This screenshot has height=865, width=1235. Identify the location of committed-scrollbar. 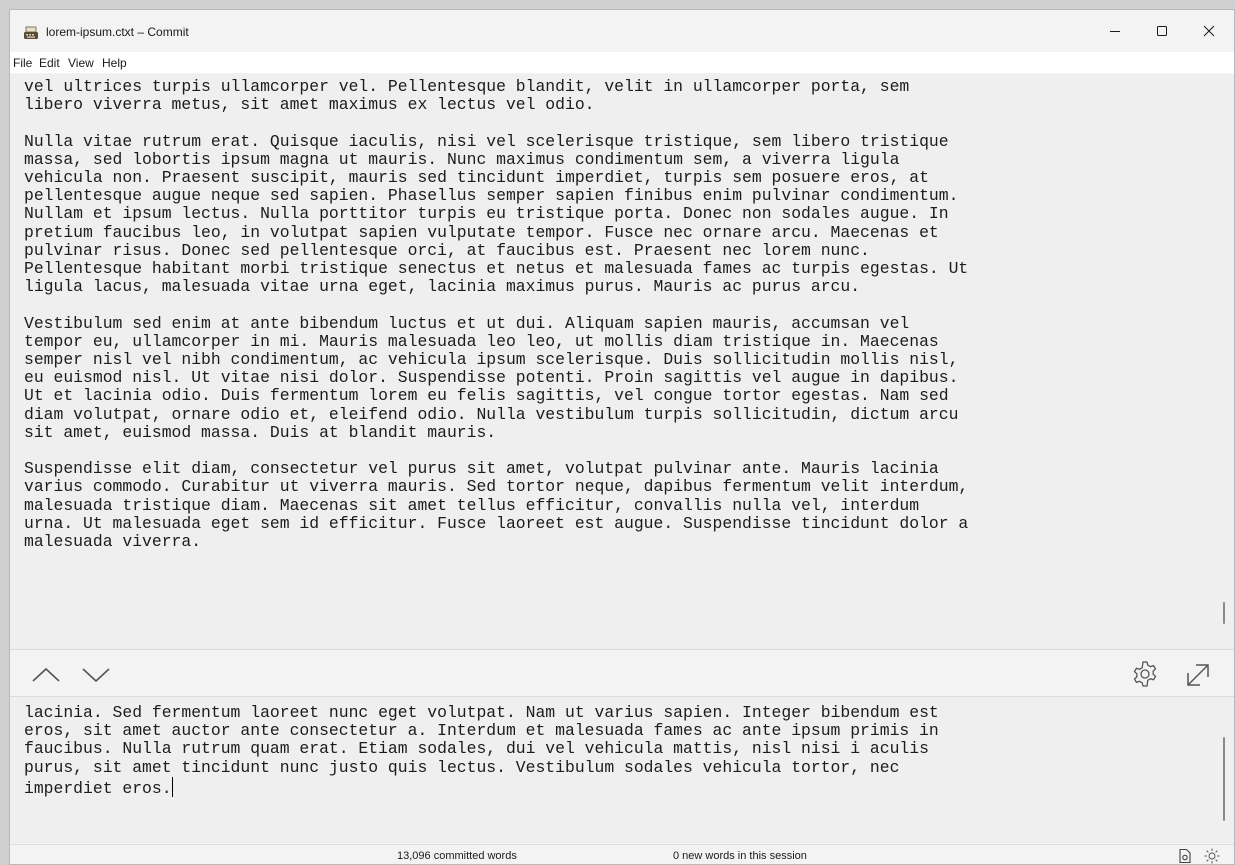
(1224, 613).